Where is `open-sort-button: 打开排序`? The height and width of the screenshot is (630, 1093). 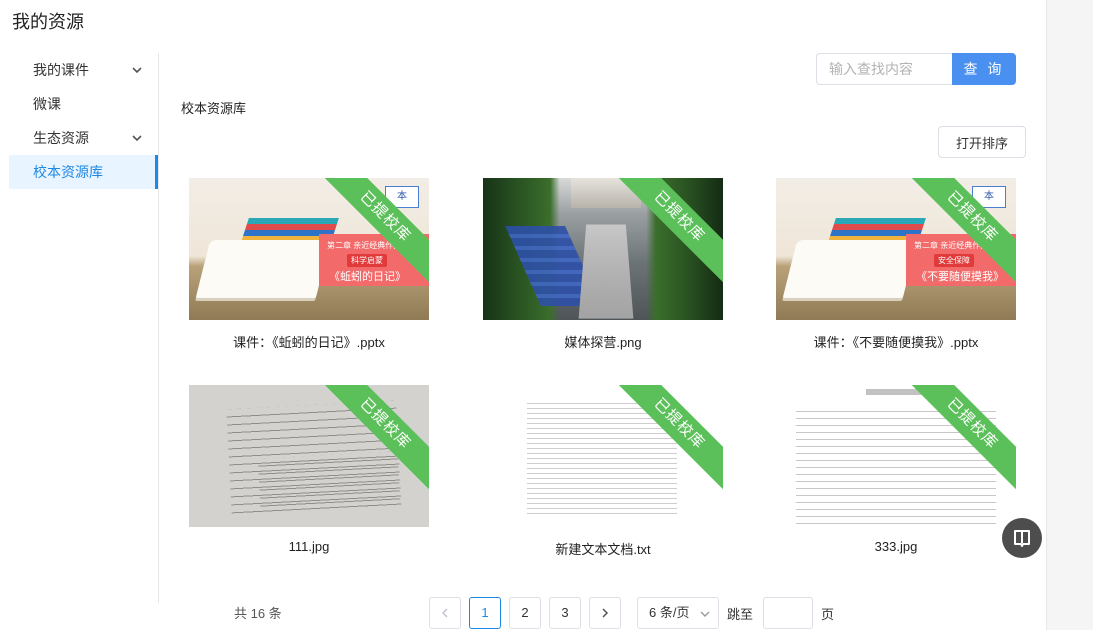
open-sort-button: 打开排序 is located at coordinates (982, 142).